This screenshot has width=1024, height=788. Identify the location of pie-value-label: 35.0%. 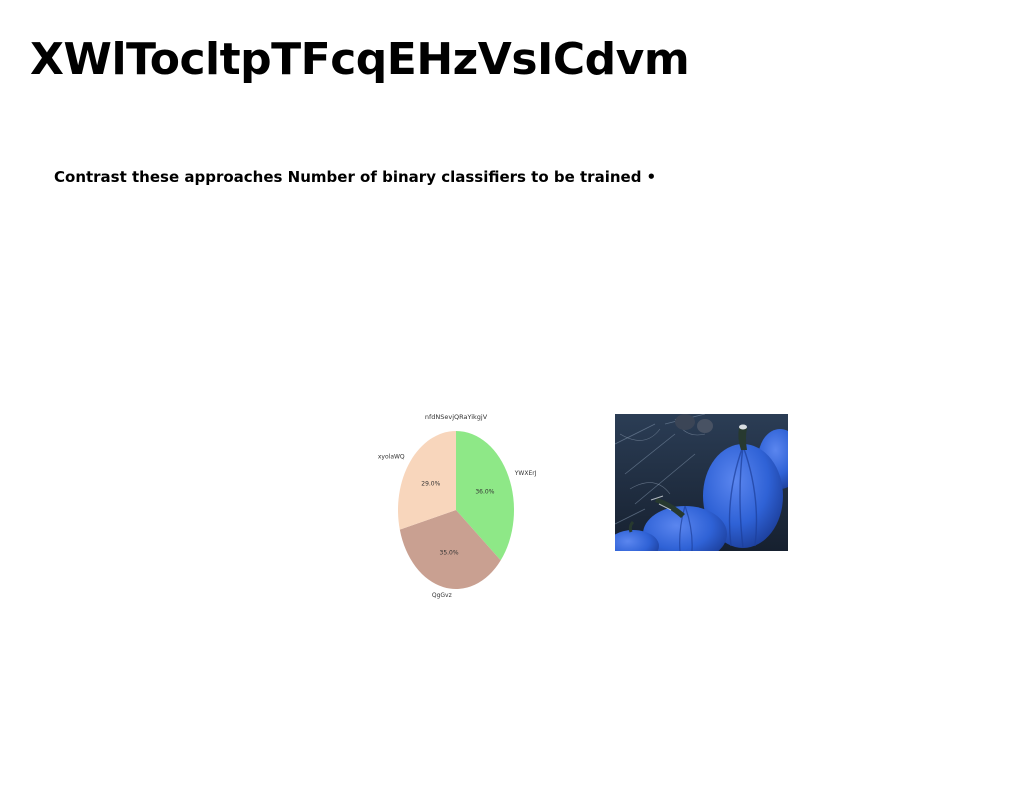
(449, 552).